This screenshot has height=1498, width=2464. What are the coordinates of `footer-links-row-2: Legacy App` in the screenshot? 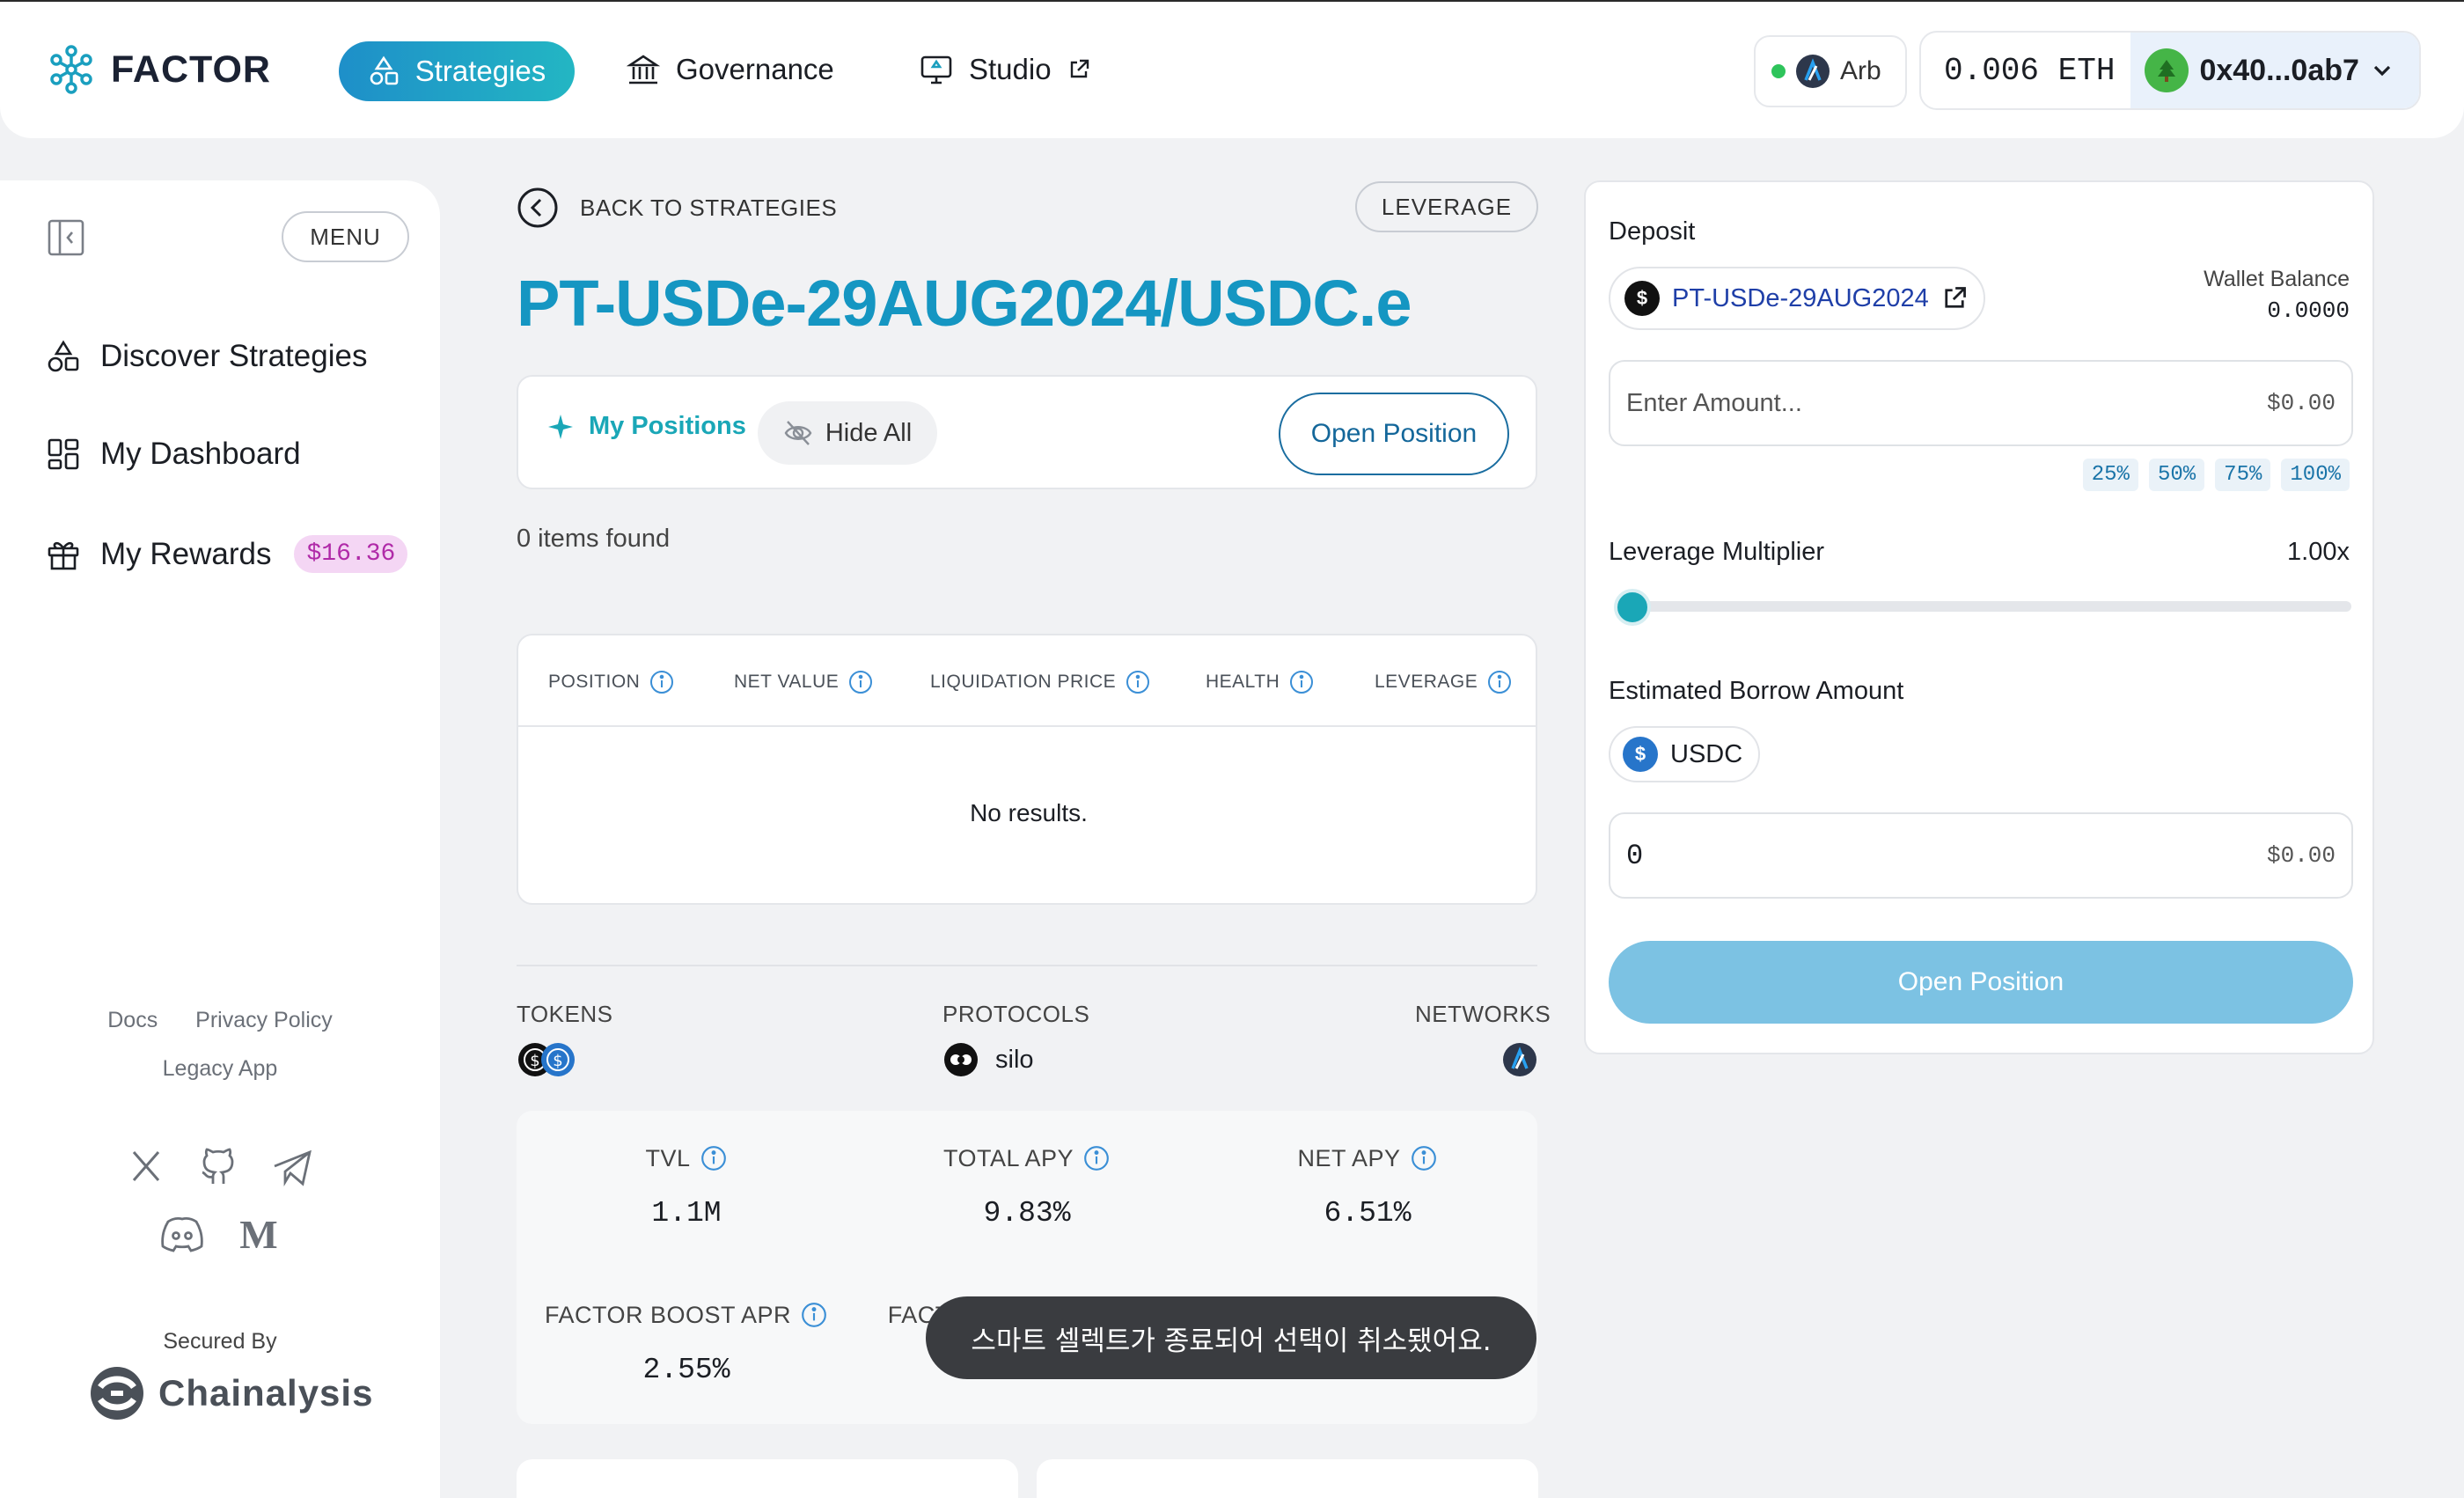 It's located at (220, 1069).